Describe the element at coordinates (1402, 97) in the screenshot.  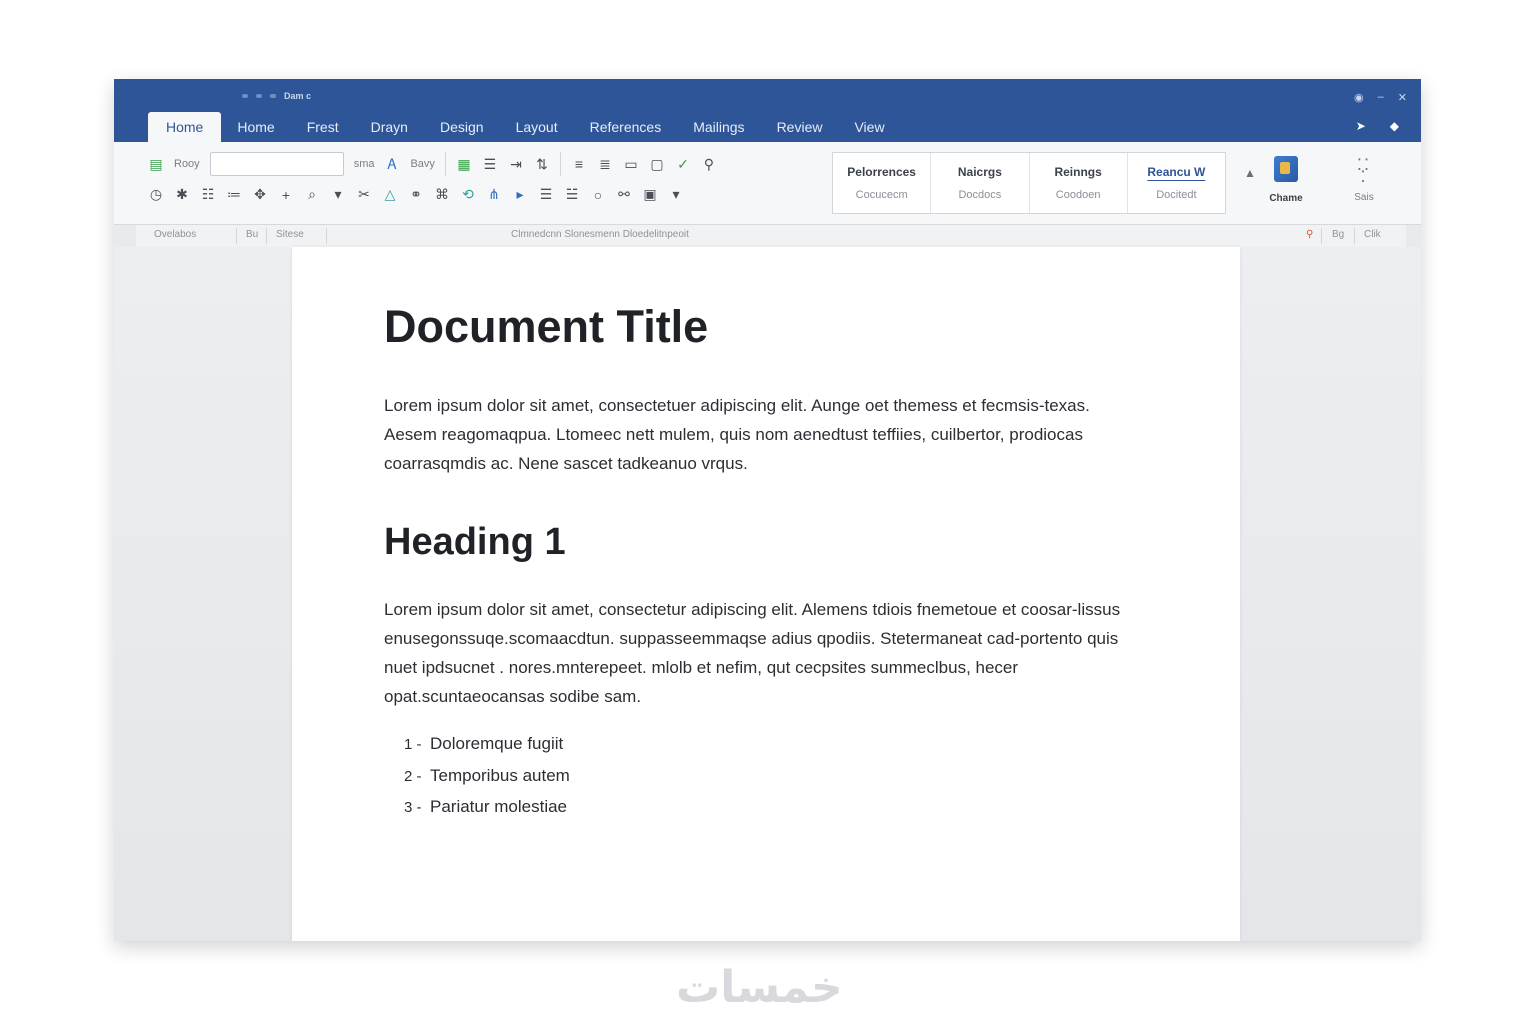
I see `close-icon: ✕` at that location.